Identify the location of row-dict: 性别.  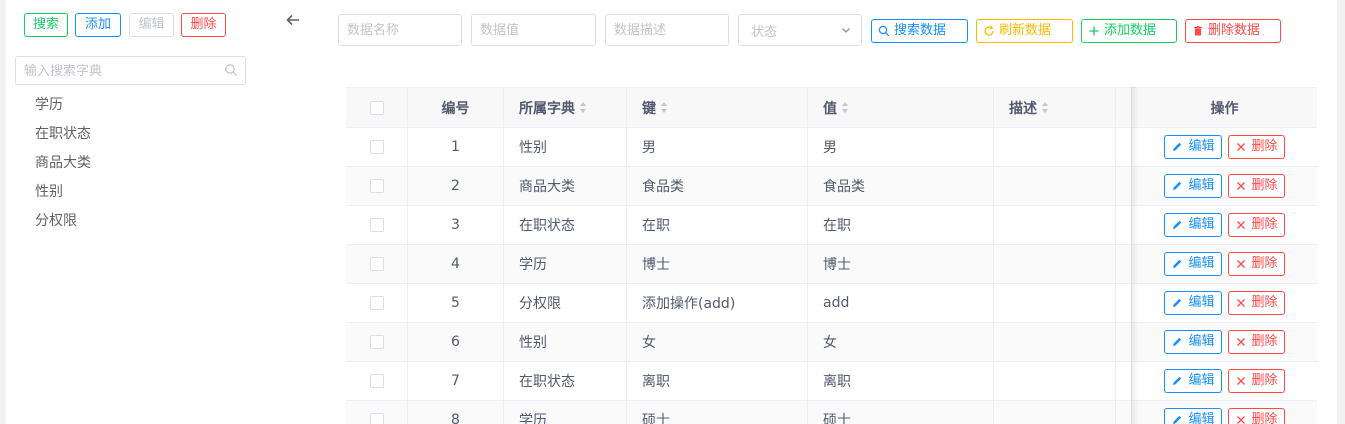
(565, 342).